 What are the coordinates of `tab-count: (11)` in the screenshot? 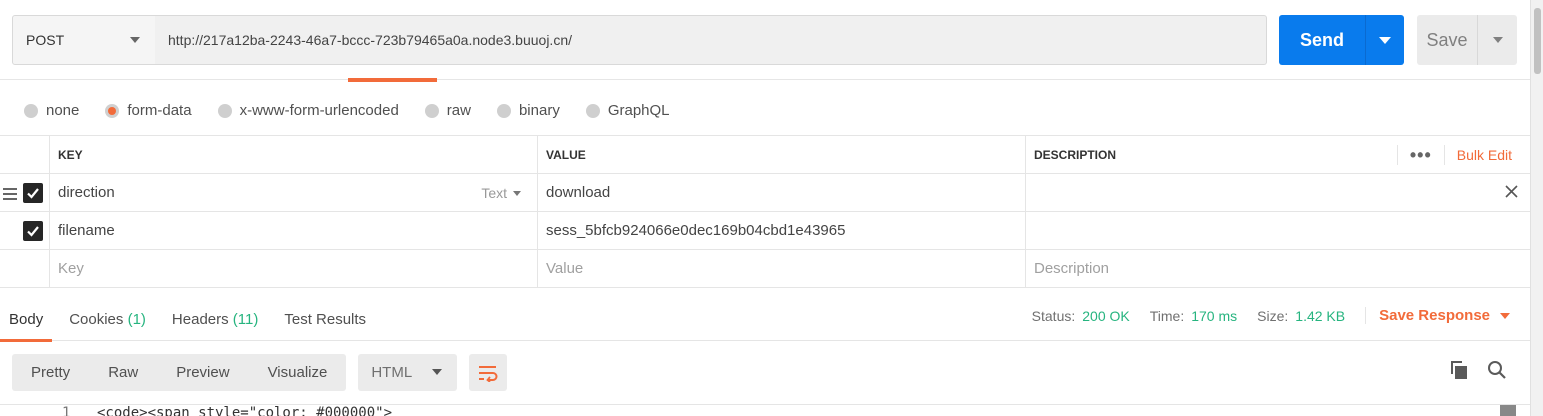 It's located at (245, 319).